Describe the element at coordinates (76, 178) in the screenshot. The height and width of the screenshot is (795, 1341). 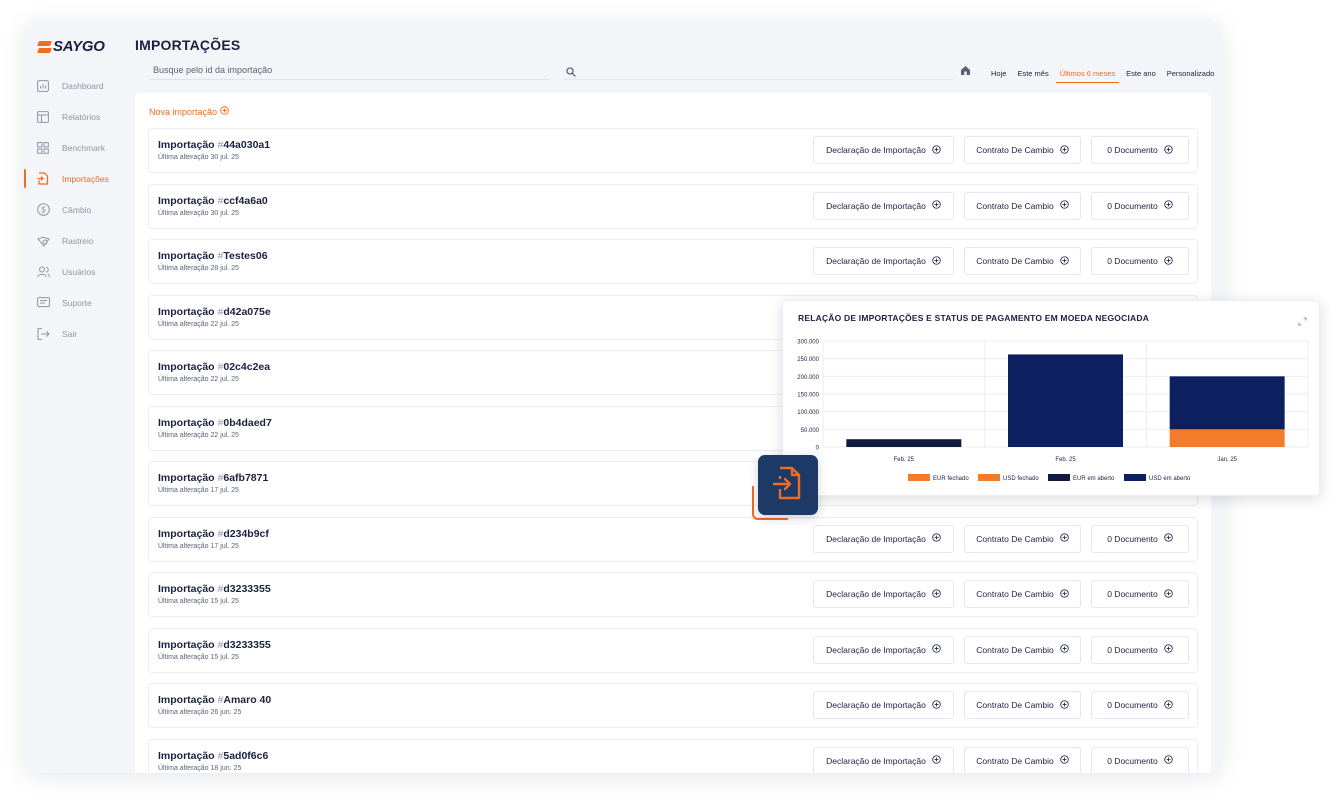
I see `sidebar-item-importacoes: Importações` at that location.